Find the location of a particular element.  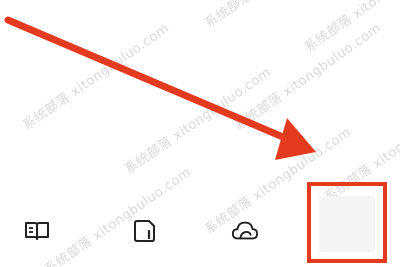

arrow-head is located at coordinates (295, 139).